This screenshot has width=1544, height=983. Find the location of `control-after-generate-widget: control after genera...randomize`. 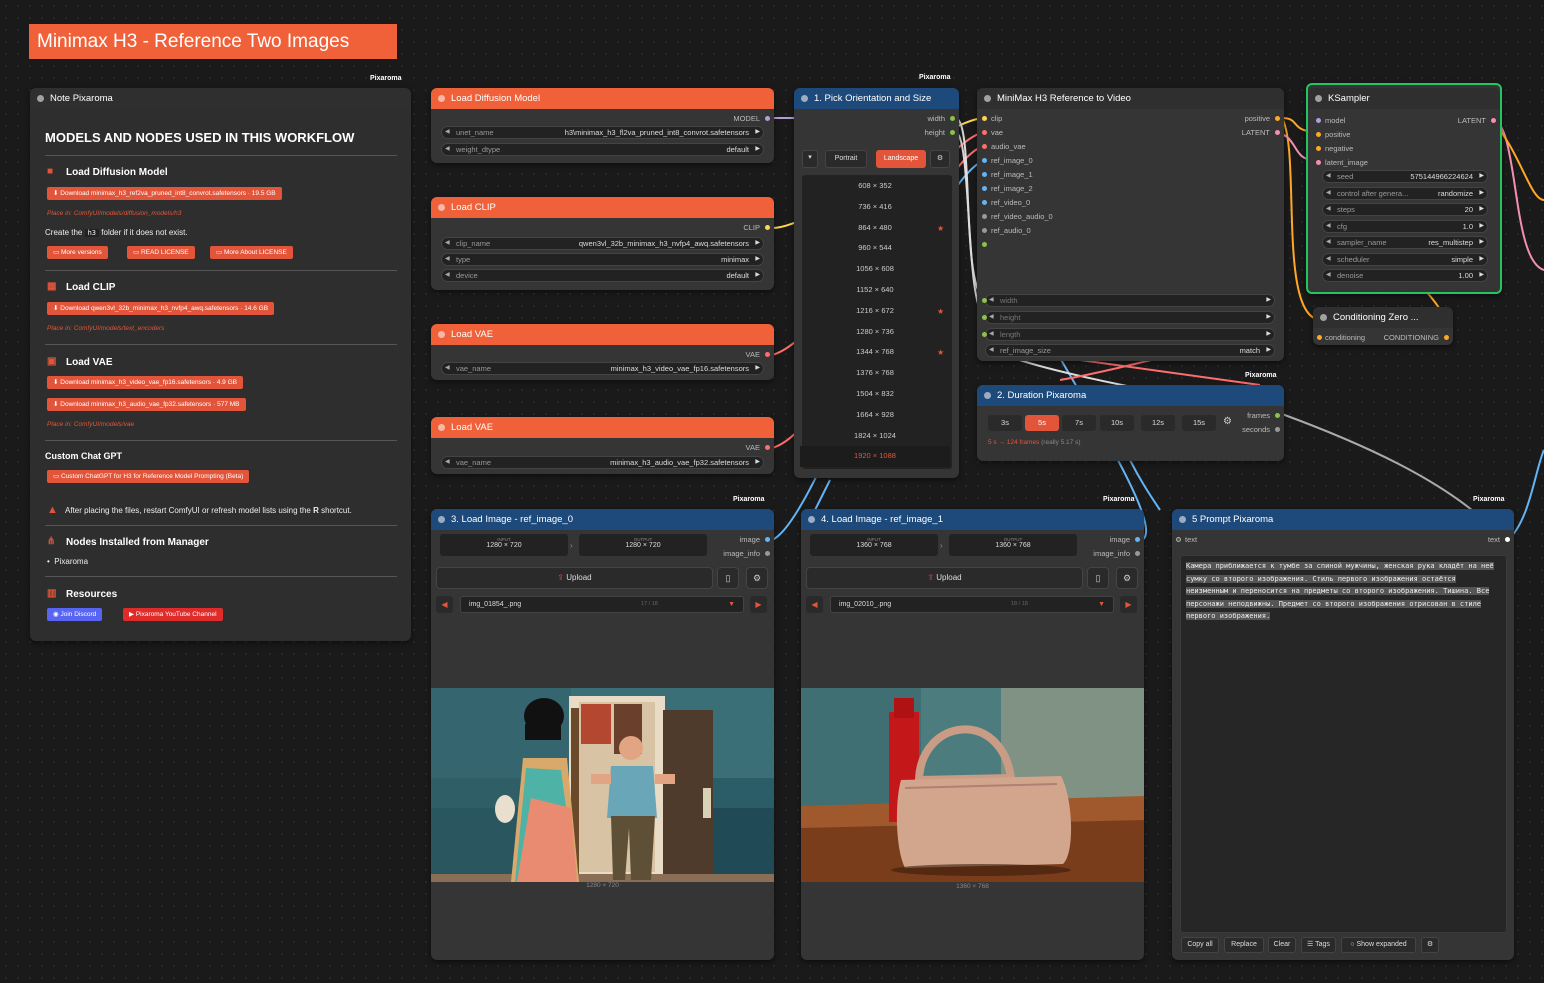

control-after-generate-widget: control after genera...randomize is located at coordinates (1405, 193).